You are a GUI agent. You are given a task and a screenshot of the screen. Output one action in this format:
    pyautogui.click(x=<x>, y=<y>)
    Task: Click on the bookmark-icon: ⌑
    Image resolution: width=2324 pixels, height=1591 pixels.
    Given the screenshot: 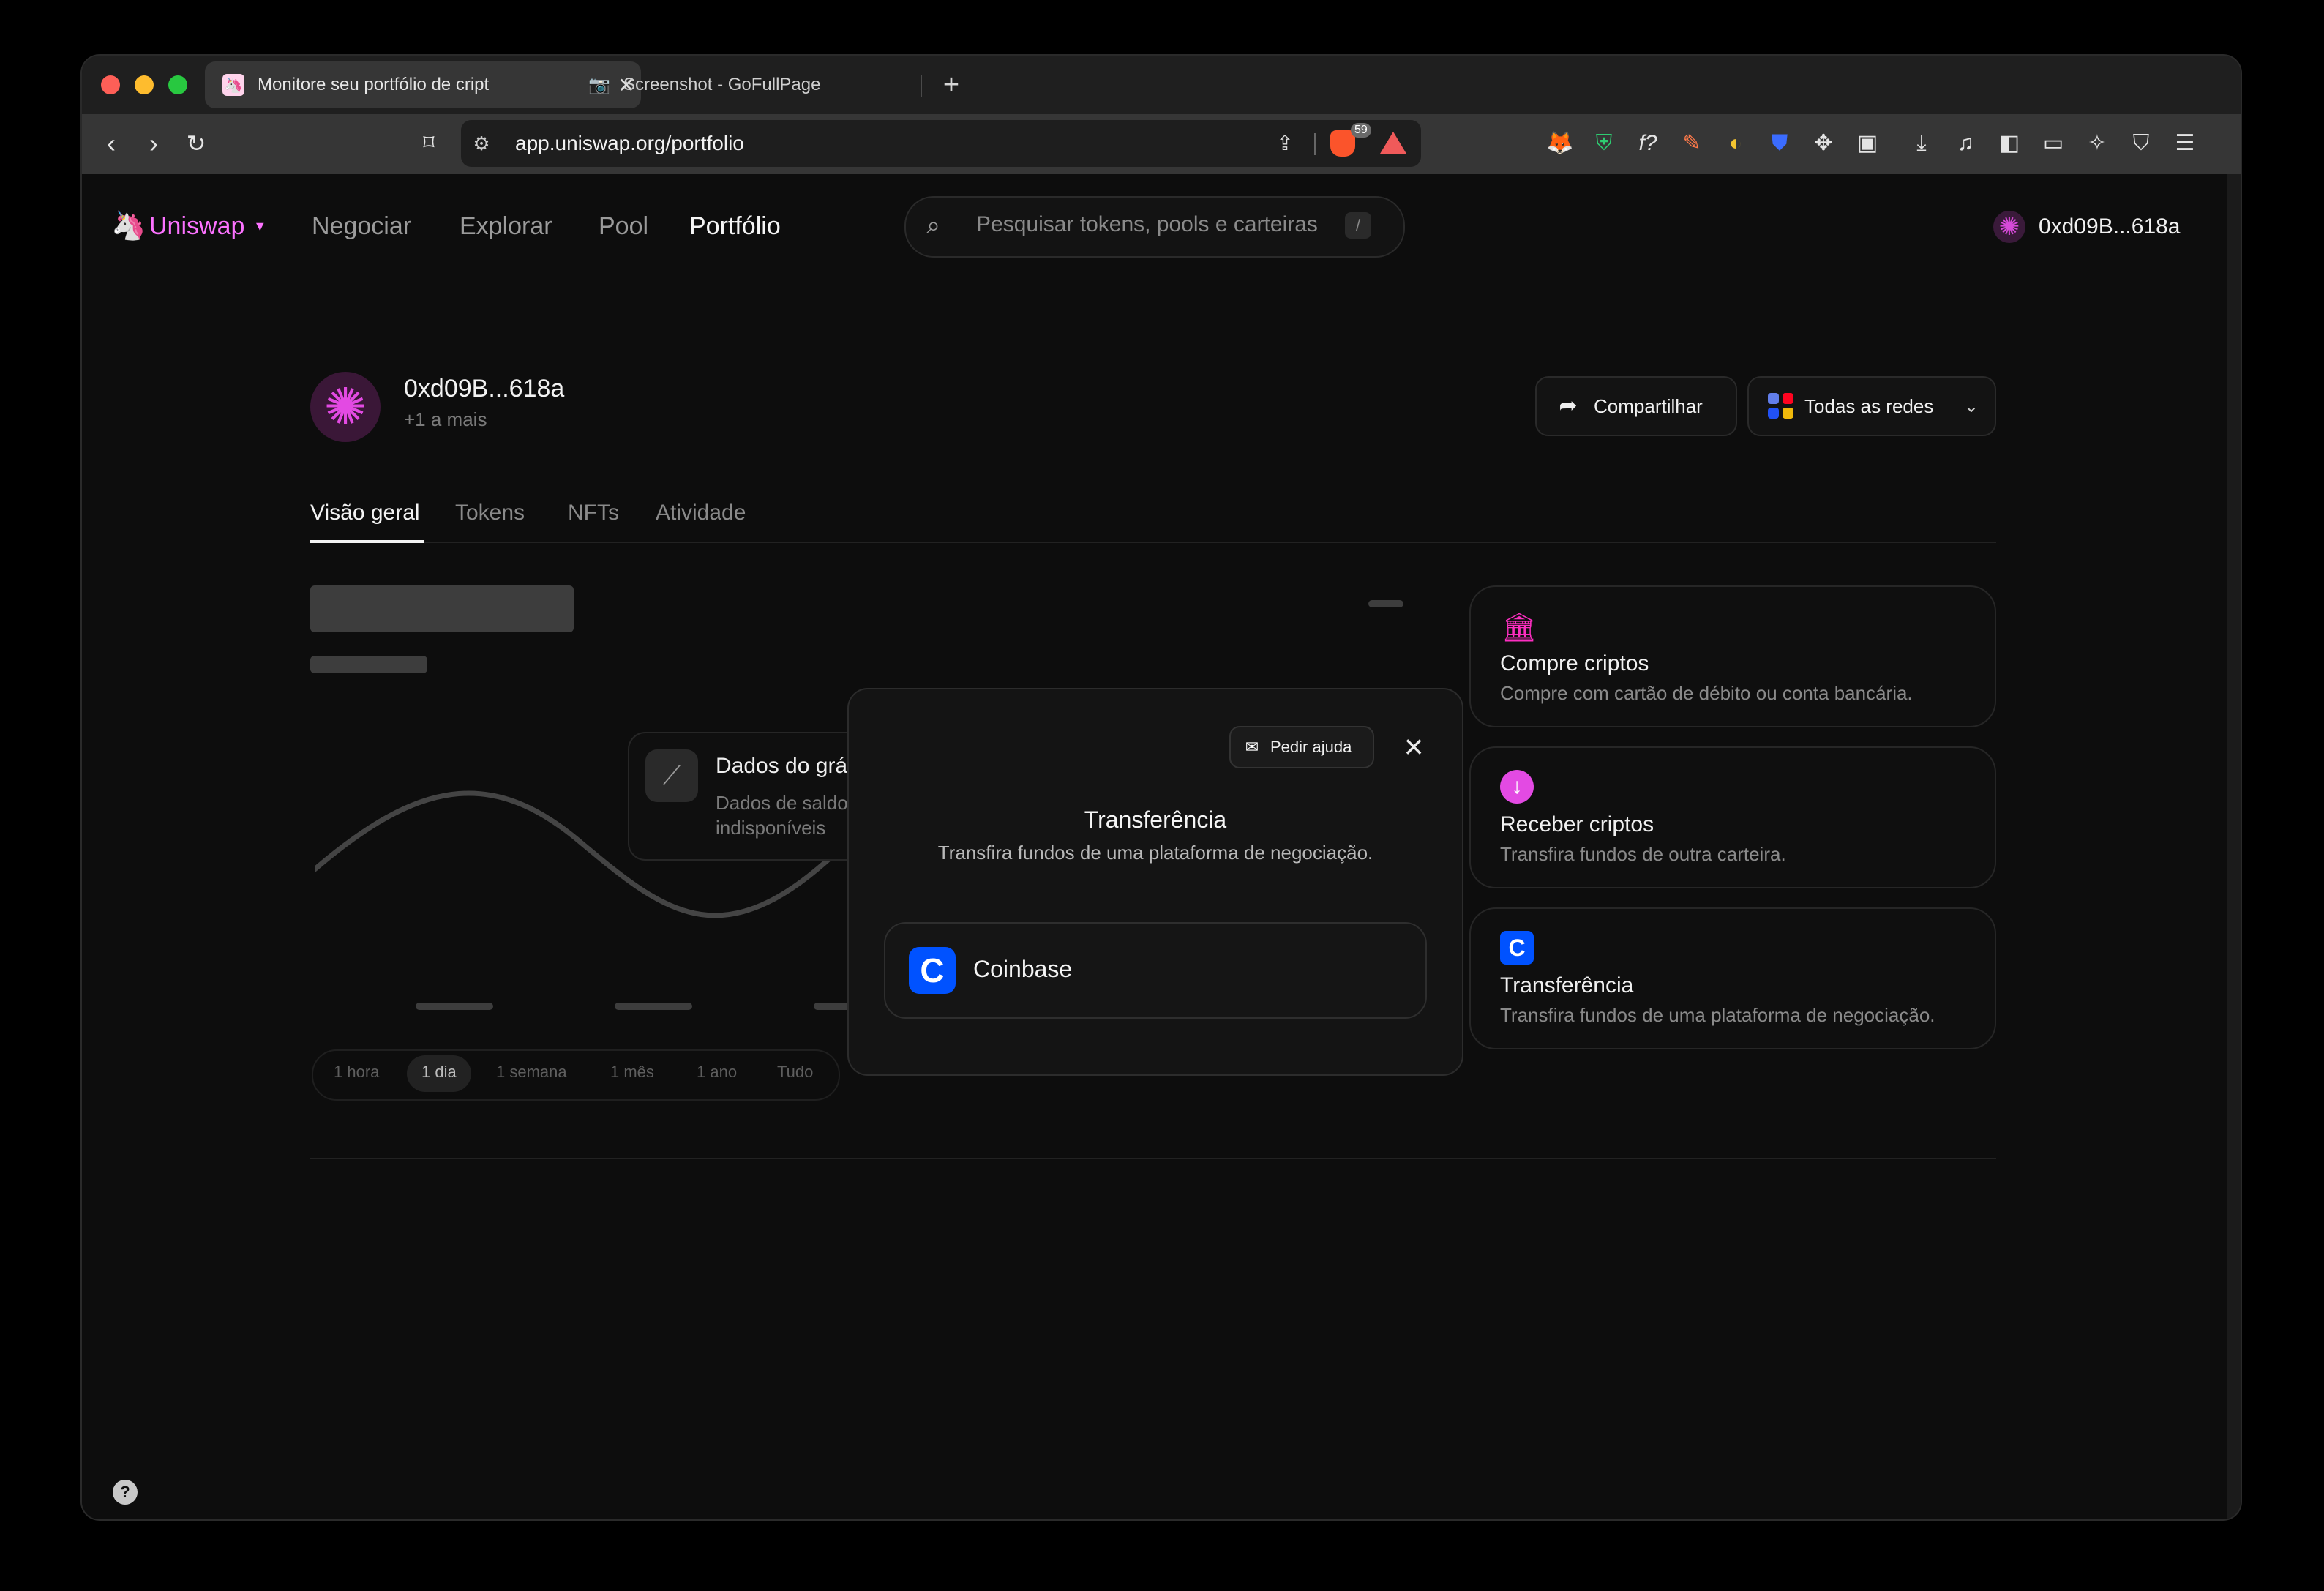 What is the action you would take?
    pyautogui.click(x=429, y=144)
    